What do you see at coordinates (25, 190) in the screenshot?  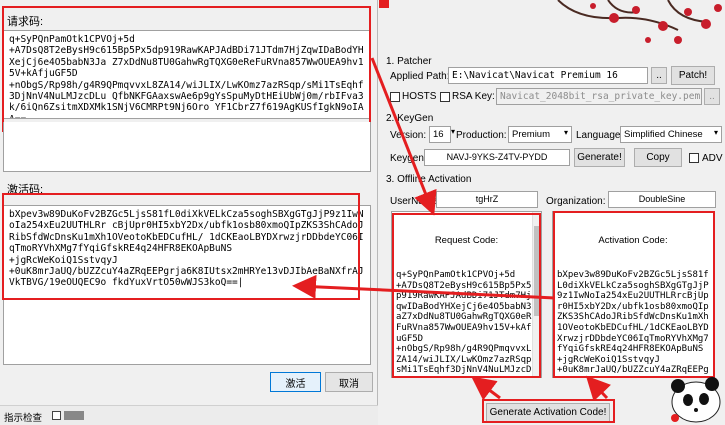 I see `activation-code-label: 激活码:` at bounding box center [25, 190].